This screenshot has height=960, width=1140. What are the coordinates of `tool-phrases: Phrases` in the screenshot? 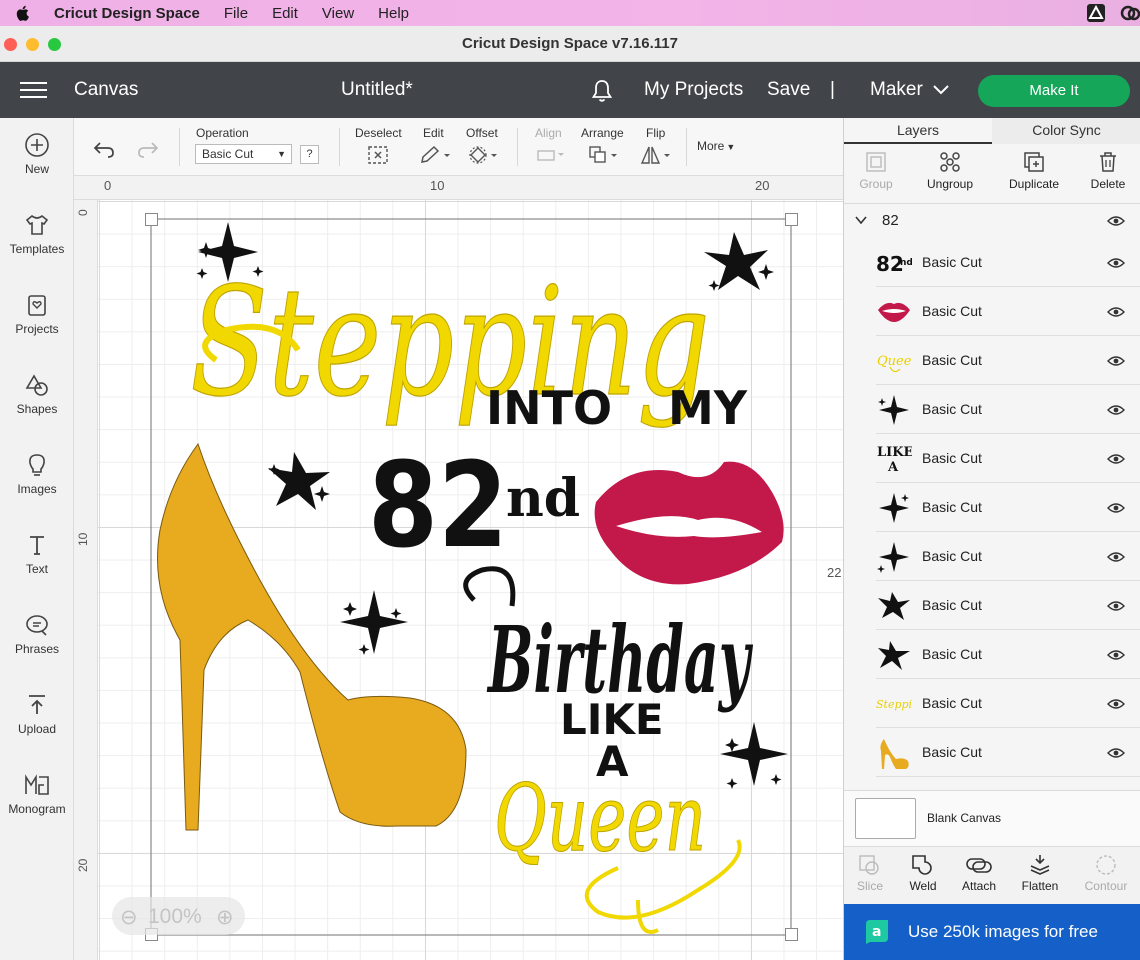 It's located at (37, 634).